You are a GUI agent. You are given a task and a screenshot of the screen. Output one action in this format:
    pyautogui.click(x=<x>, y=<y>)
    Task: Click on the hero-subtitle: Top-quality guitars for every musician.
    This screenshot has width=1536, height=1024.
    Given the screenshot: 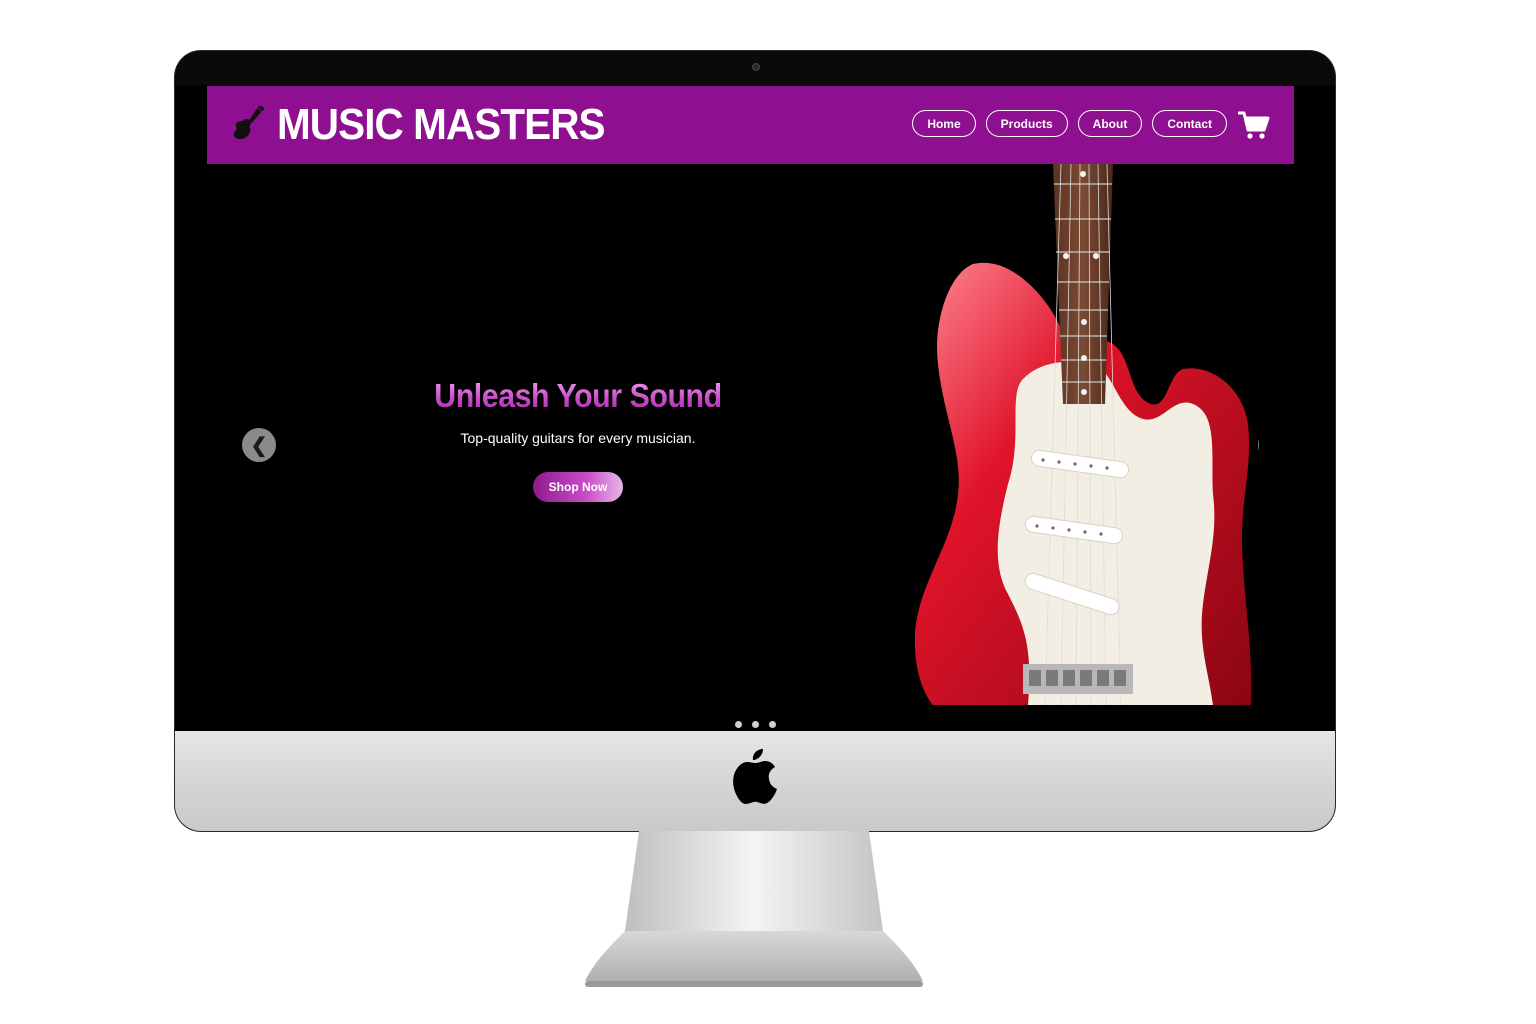 What is the action you would take?
    pyautogui.click(x=578, y=438)
    